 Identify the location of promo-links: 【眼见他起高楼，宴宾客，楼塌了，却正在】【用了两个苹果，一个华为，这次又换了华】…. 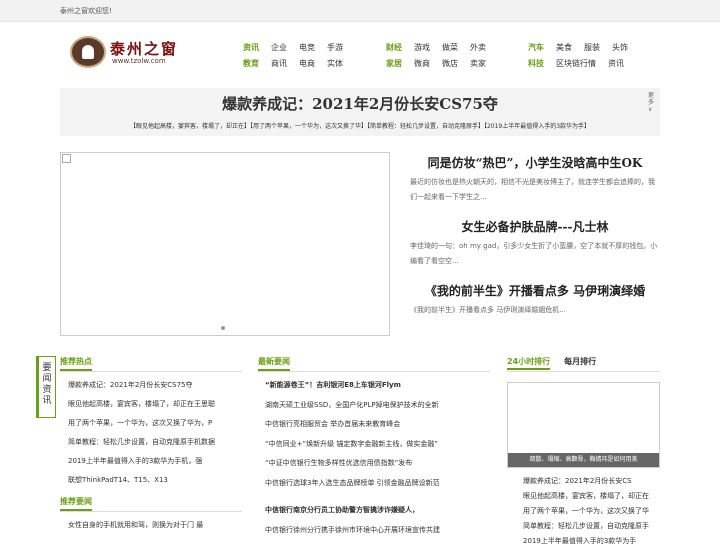
(360, 125).